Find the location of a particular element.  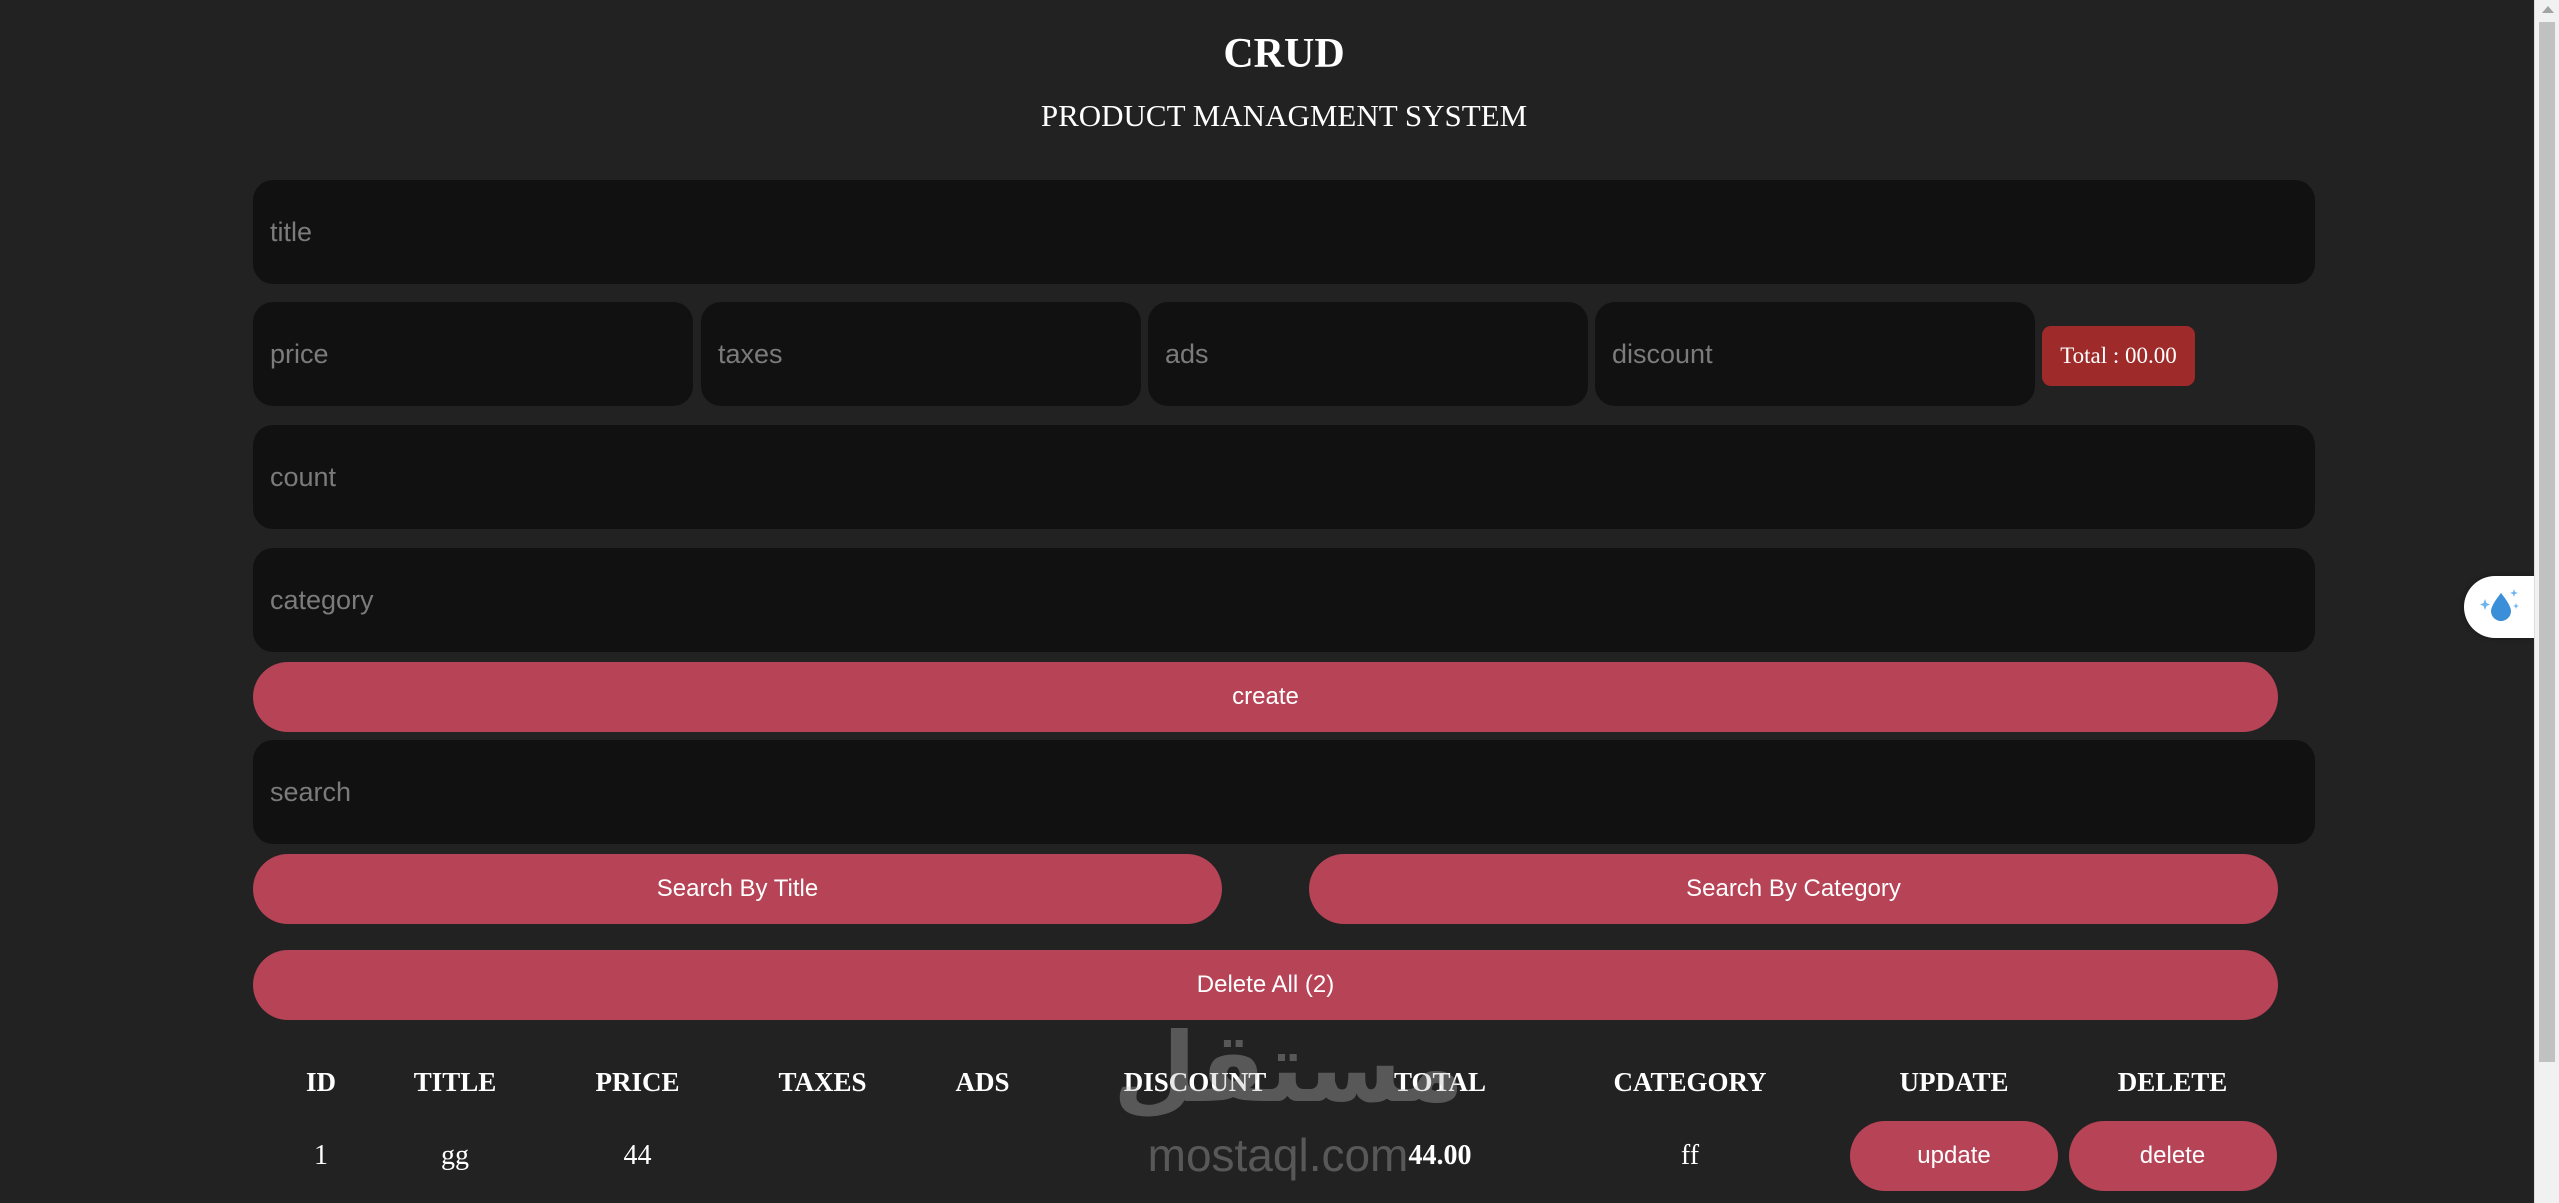

title-input is located at coordinates (1284, 232).